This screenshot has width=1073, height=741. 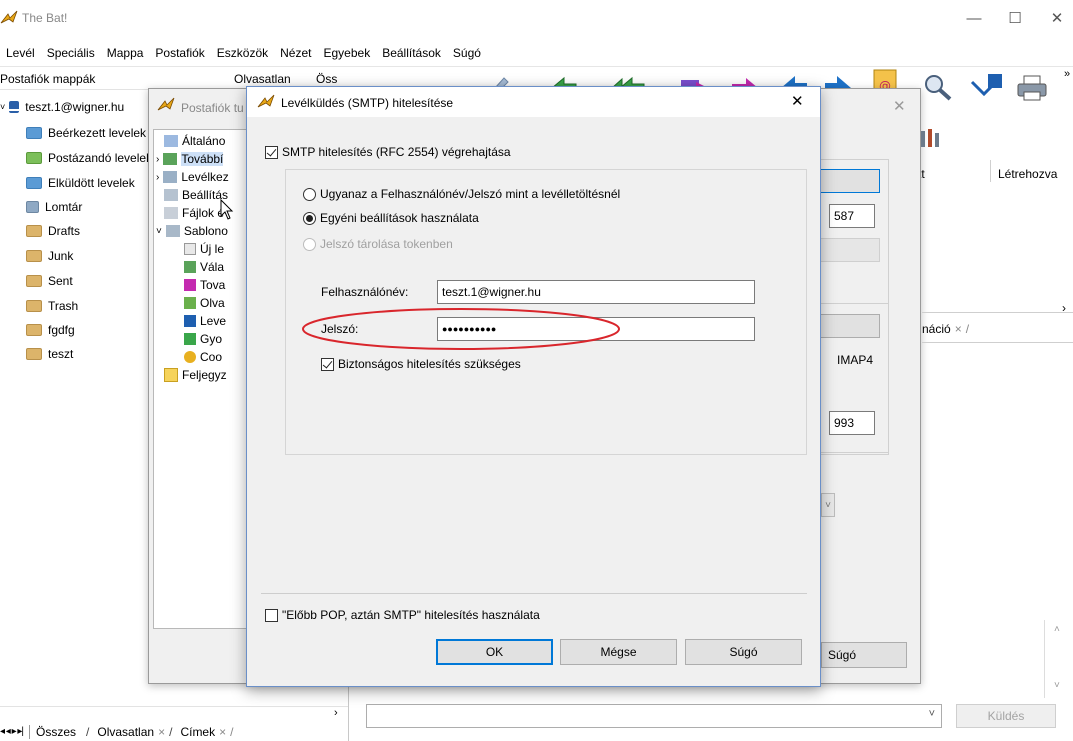 I want to click on tree-item: Olva, so click(x=204, y=303).